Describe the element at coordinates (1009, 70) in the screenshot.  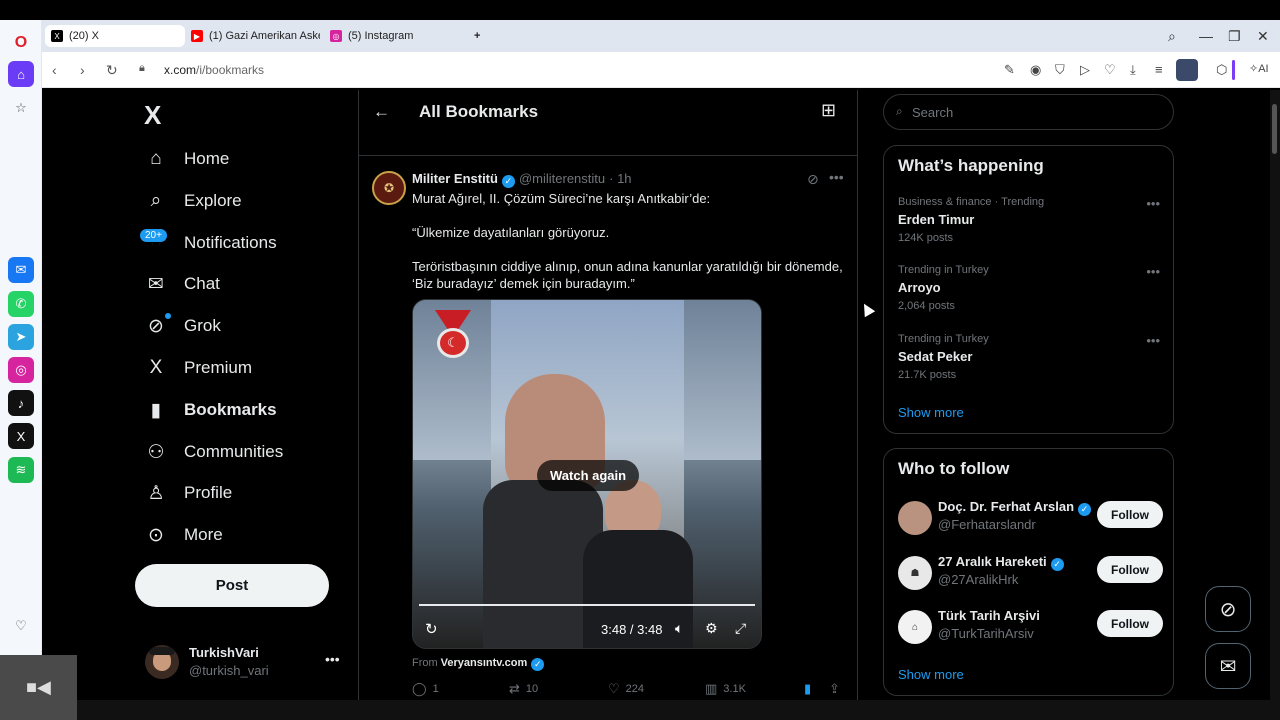
I see `edit-icon: ✎` at that location.